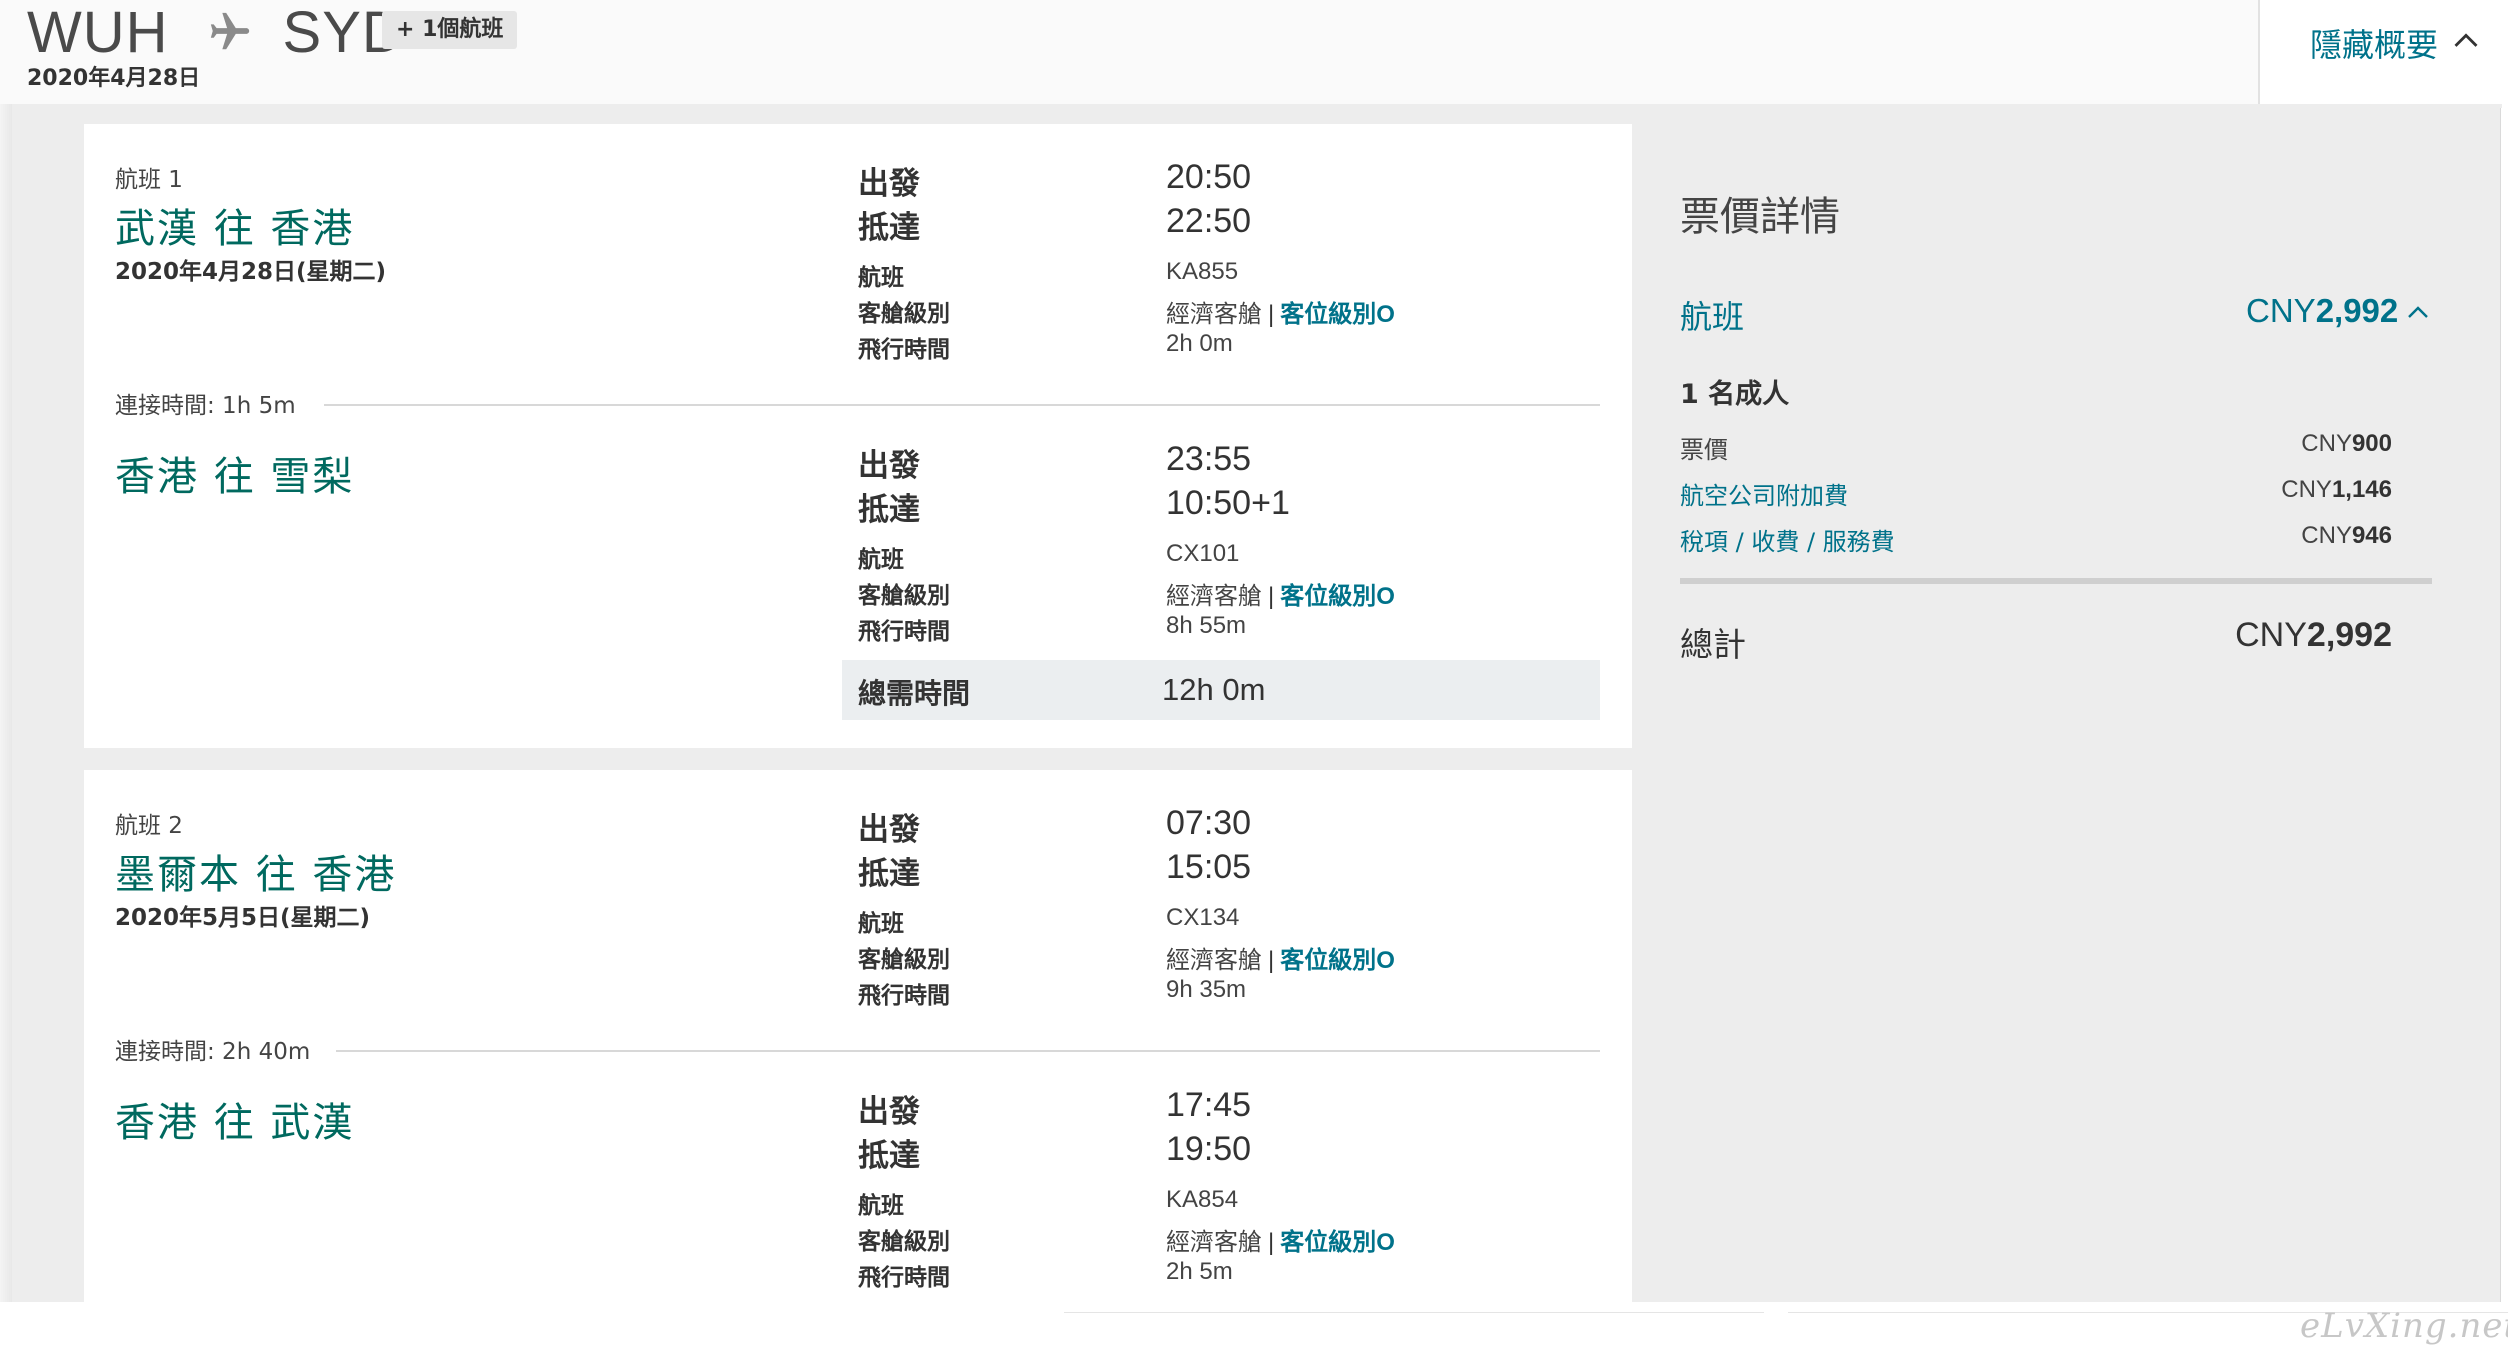 This screenshot has height=1367, width=2508. Describe the element at coordinates (1209, 823) in the screenshot. I see `depart-time: 07:30` at that location.